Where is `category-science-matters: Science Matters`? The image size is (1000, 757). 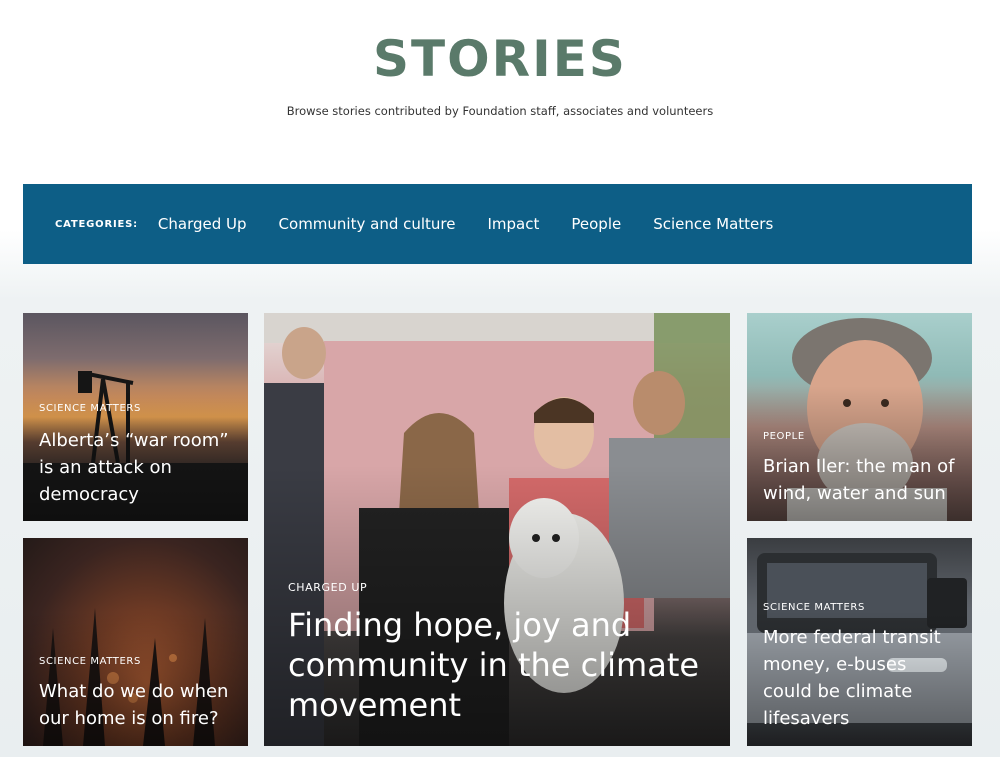
category-science-matters: Science Matters is located at coordinates (713, 224).